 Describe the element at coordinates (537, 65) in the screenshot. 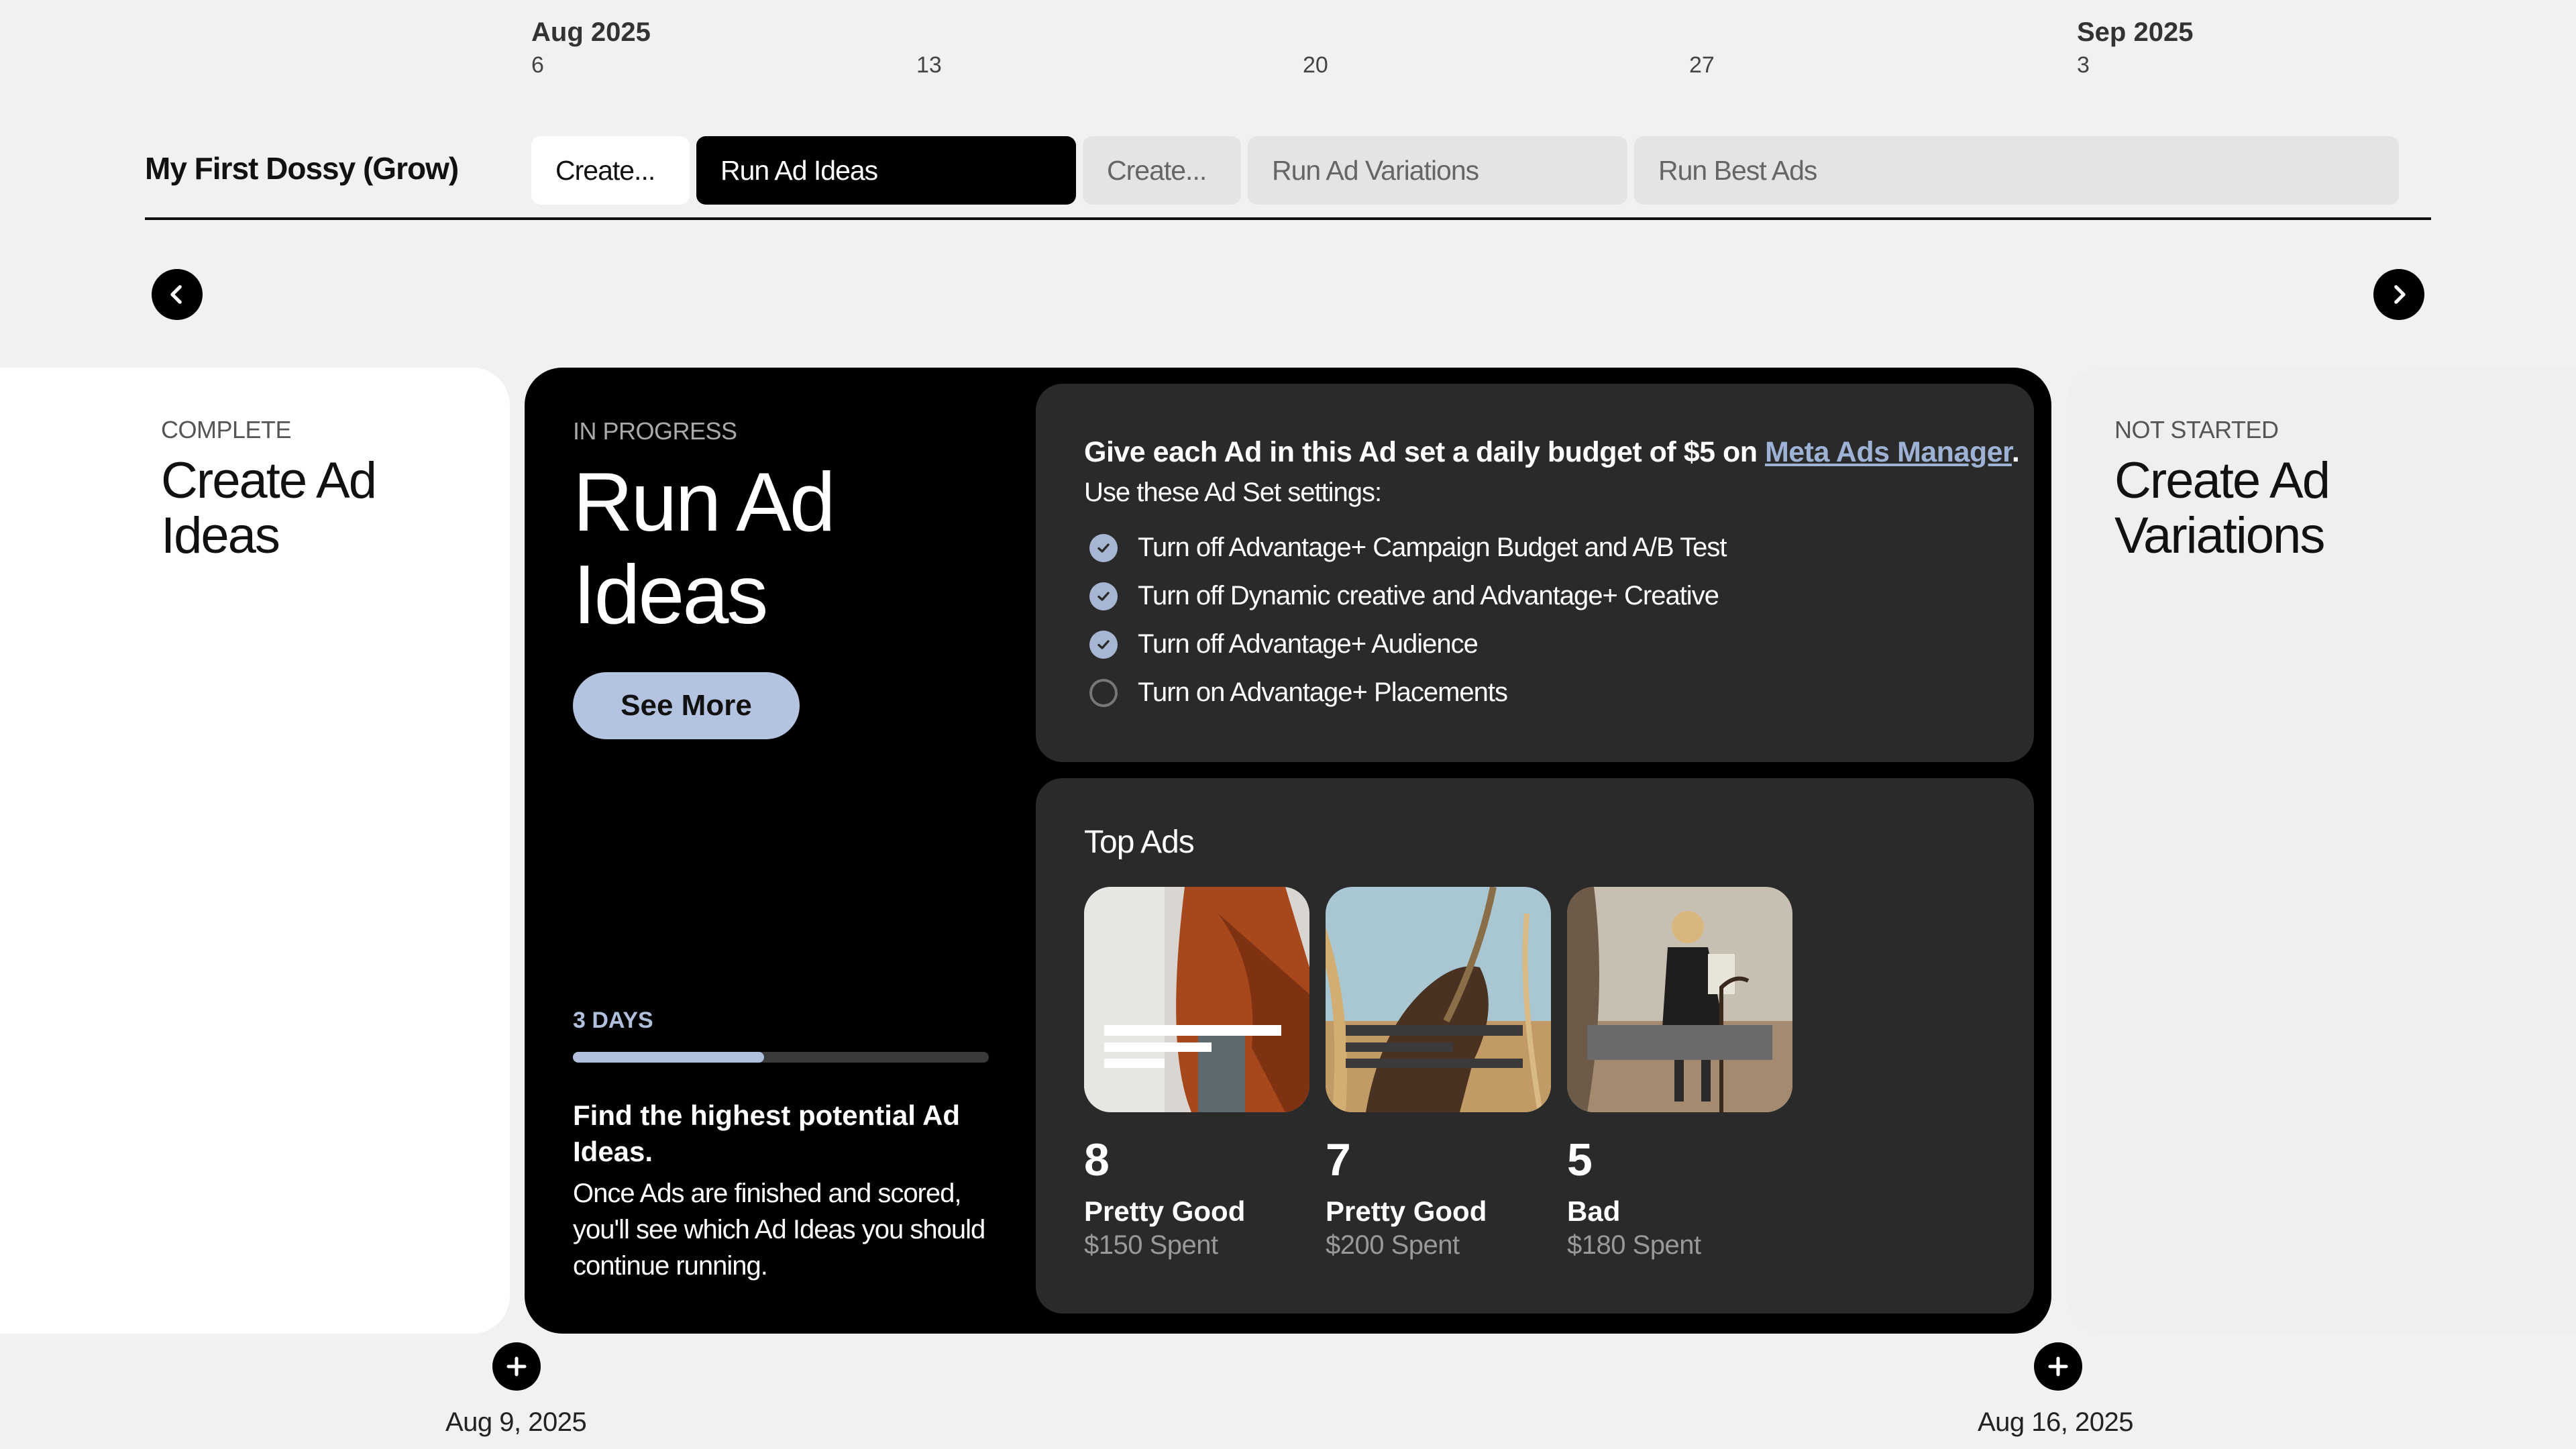

I see `day-label-6: 6` at that location.